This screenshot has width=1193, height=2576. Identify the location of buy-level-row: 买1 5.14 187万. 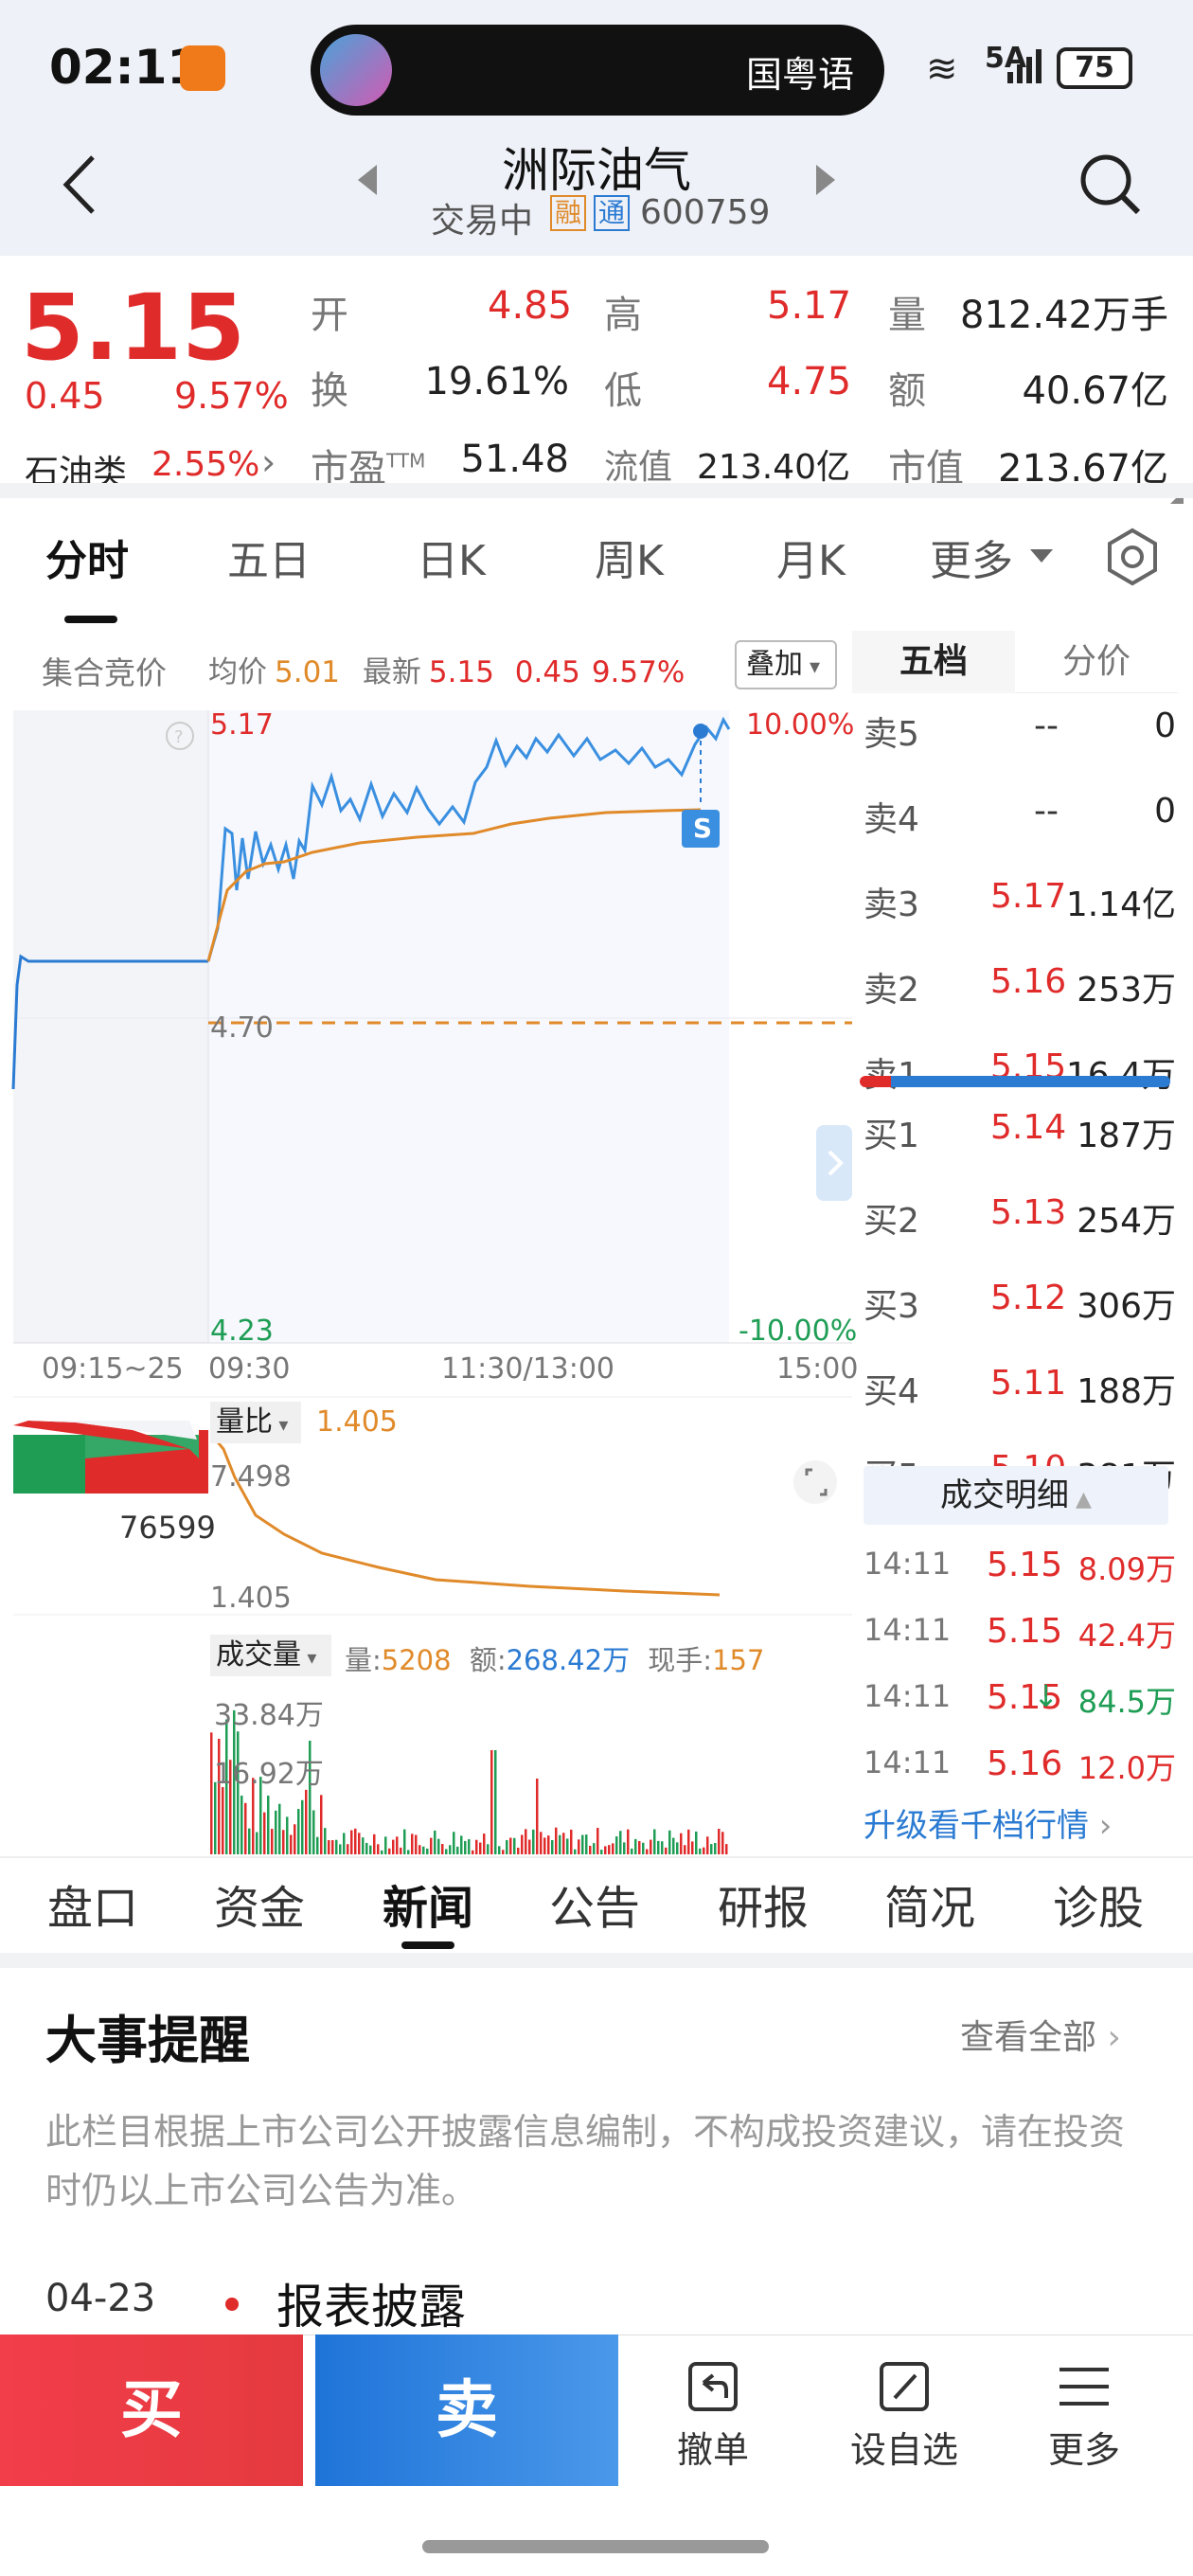
(1020, 1136).